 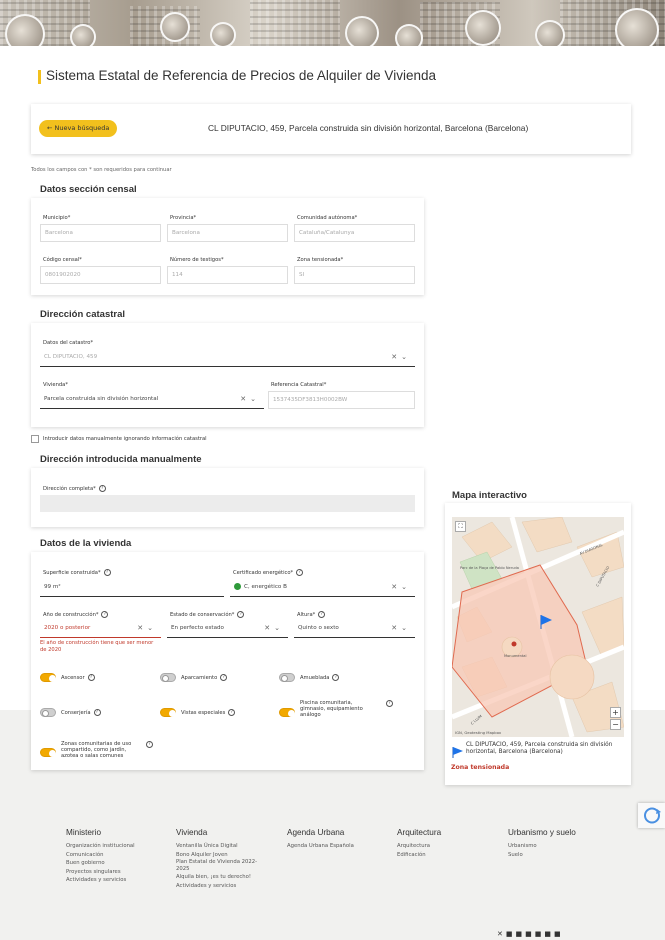 I want to click on footer-link: Buen gobierno, so click(x=100, y=863).